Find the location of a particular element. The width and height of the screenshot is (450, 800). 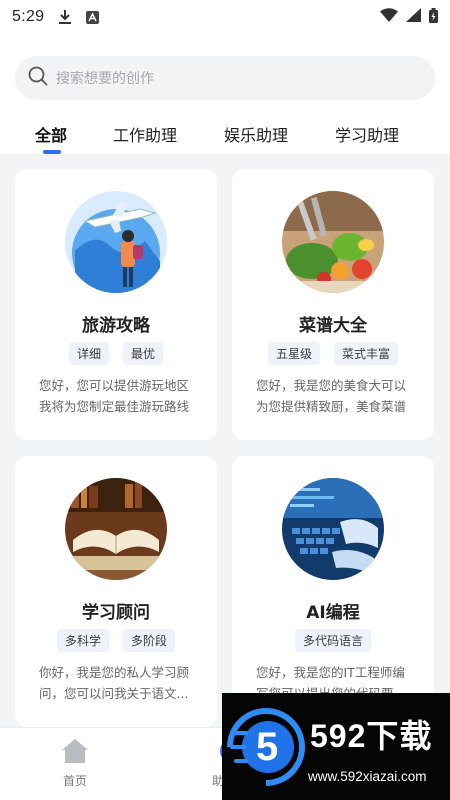

card-description-line: 我将为您制定最佳游玩路线 is located at coordinates (114, 406).